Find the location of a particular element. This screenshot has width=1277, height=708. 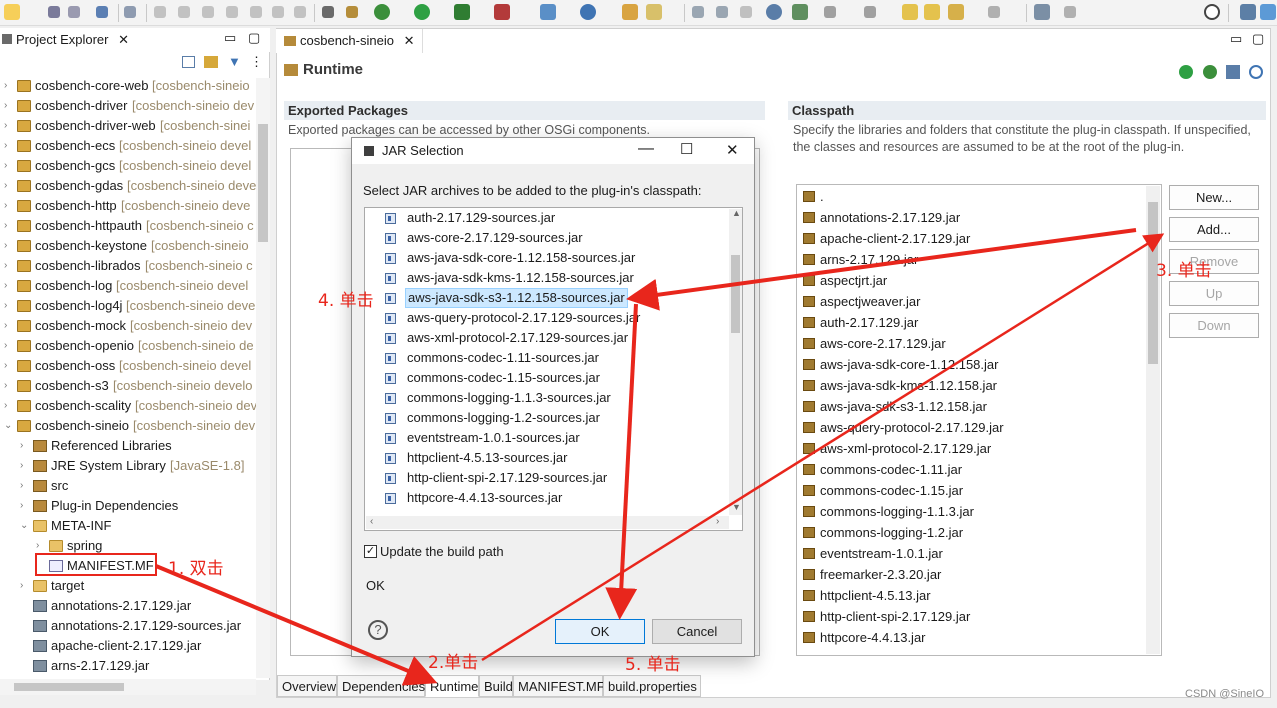

annotation-step-1: 1. 双击 is located at coordinates (196, 569).